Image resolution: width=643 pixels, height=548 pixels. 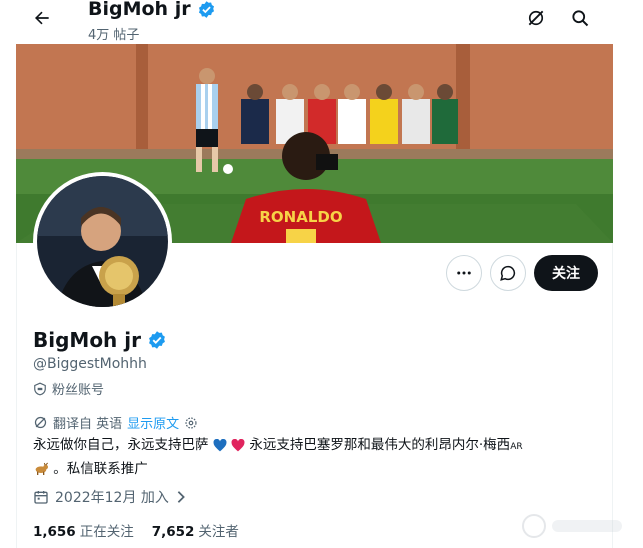 I want to click on following-count: 1,656, so click(x=54, y=532).